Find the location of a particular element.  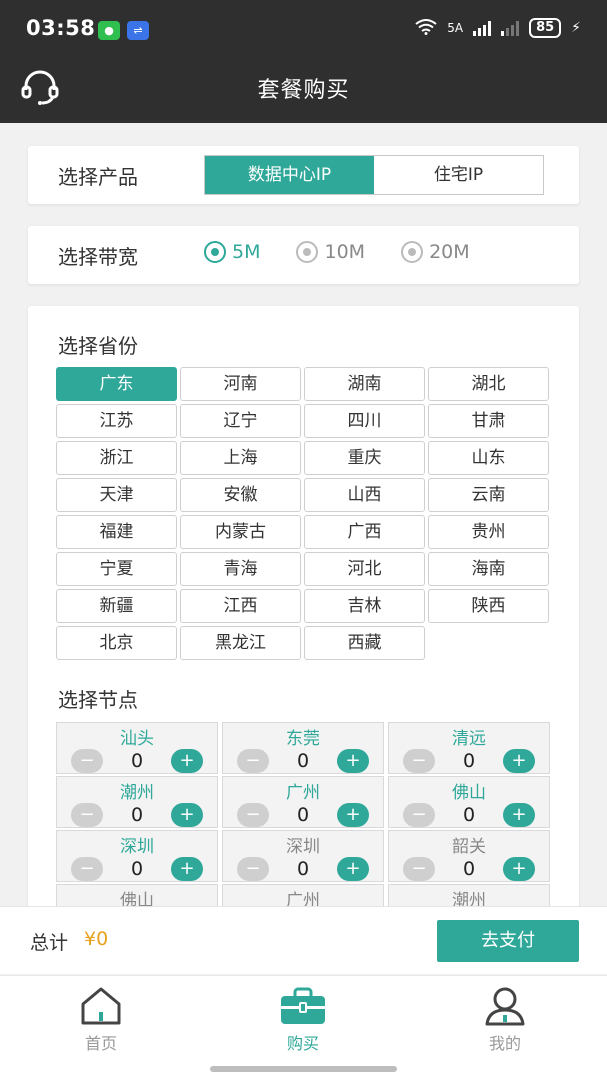

tab-profile-label: 我的 is located at coordinates (504, 1043).